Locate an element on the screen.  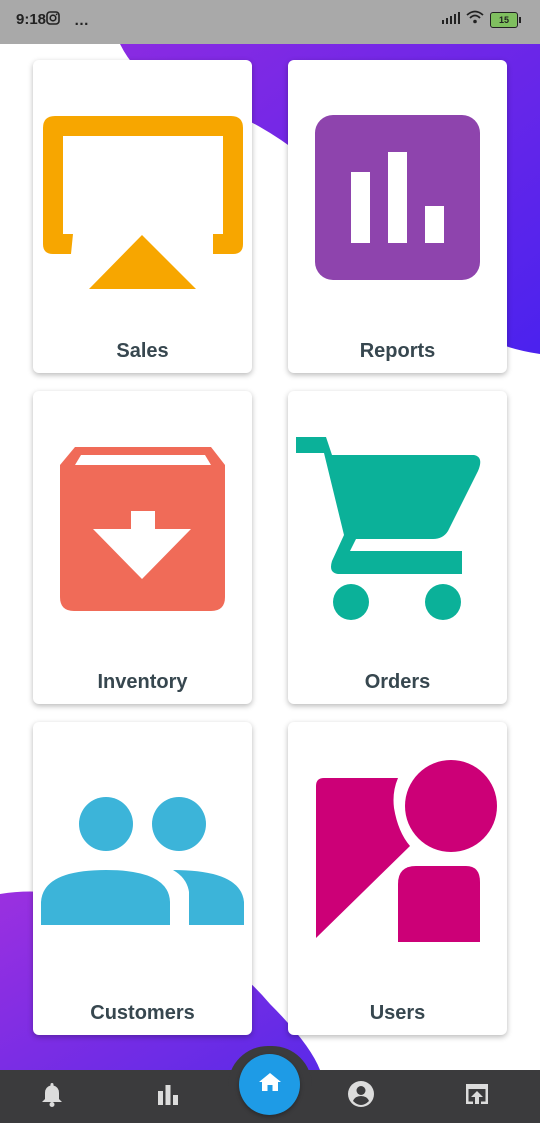
tile-label: Sales is located at coordinates (142, 351).